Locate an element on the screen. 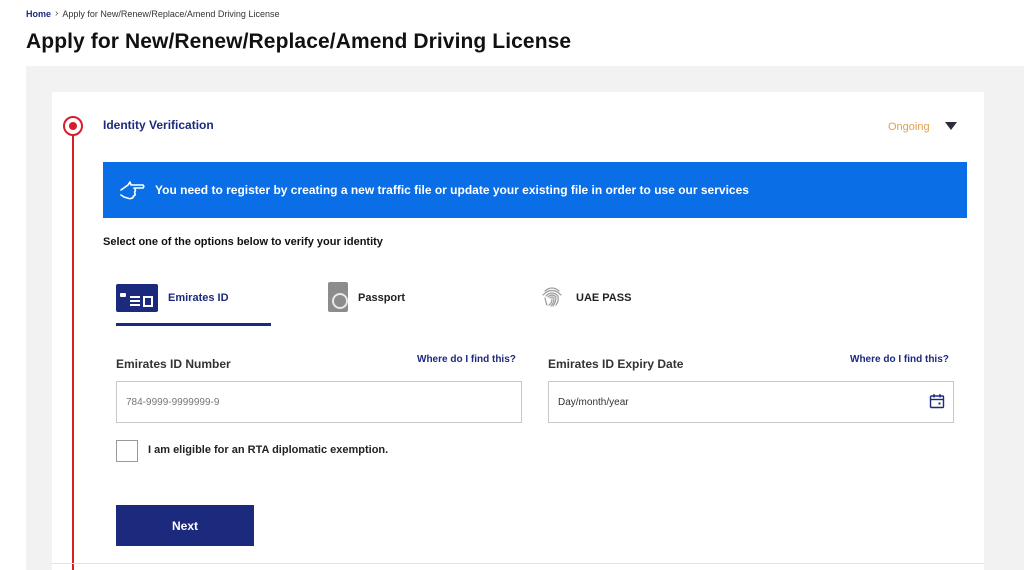 Image resolution: width=1024 pixels, height=570 pixels. tab-emirates-id: Emirates ID is located at coordinates (193, 303).